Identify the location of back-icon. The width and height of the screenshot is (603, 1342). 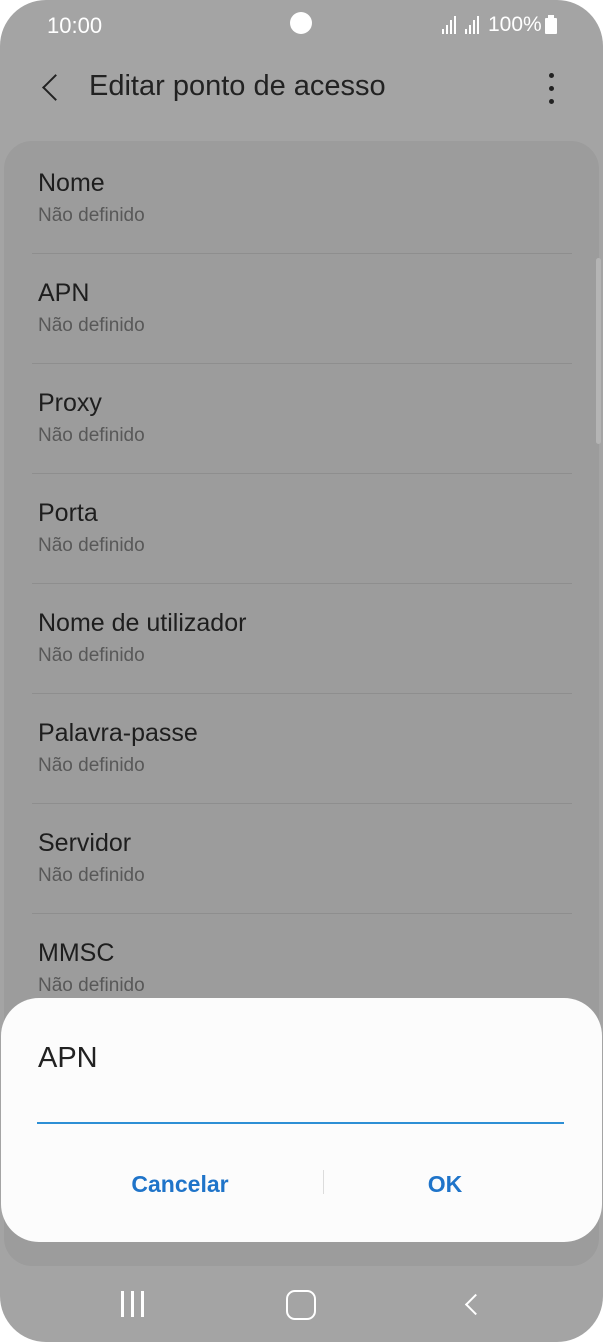
(473, 1305).